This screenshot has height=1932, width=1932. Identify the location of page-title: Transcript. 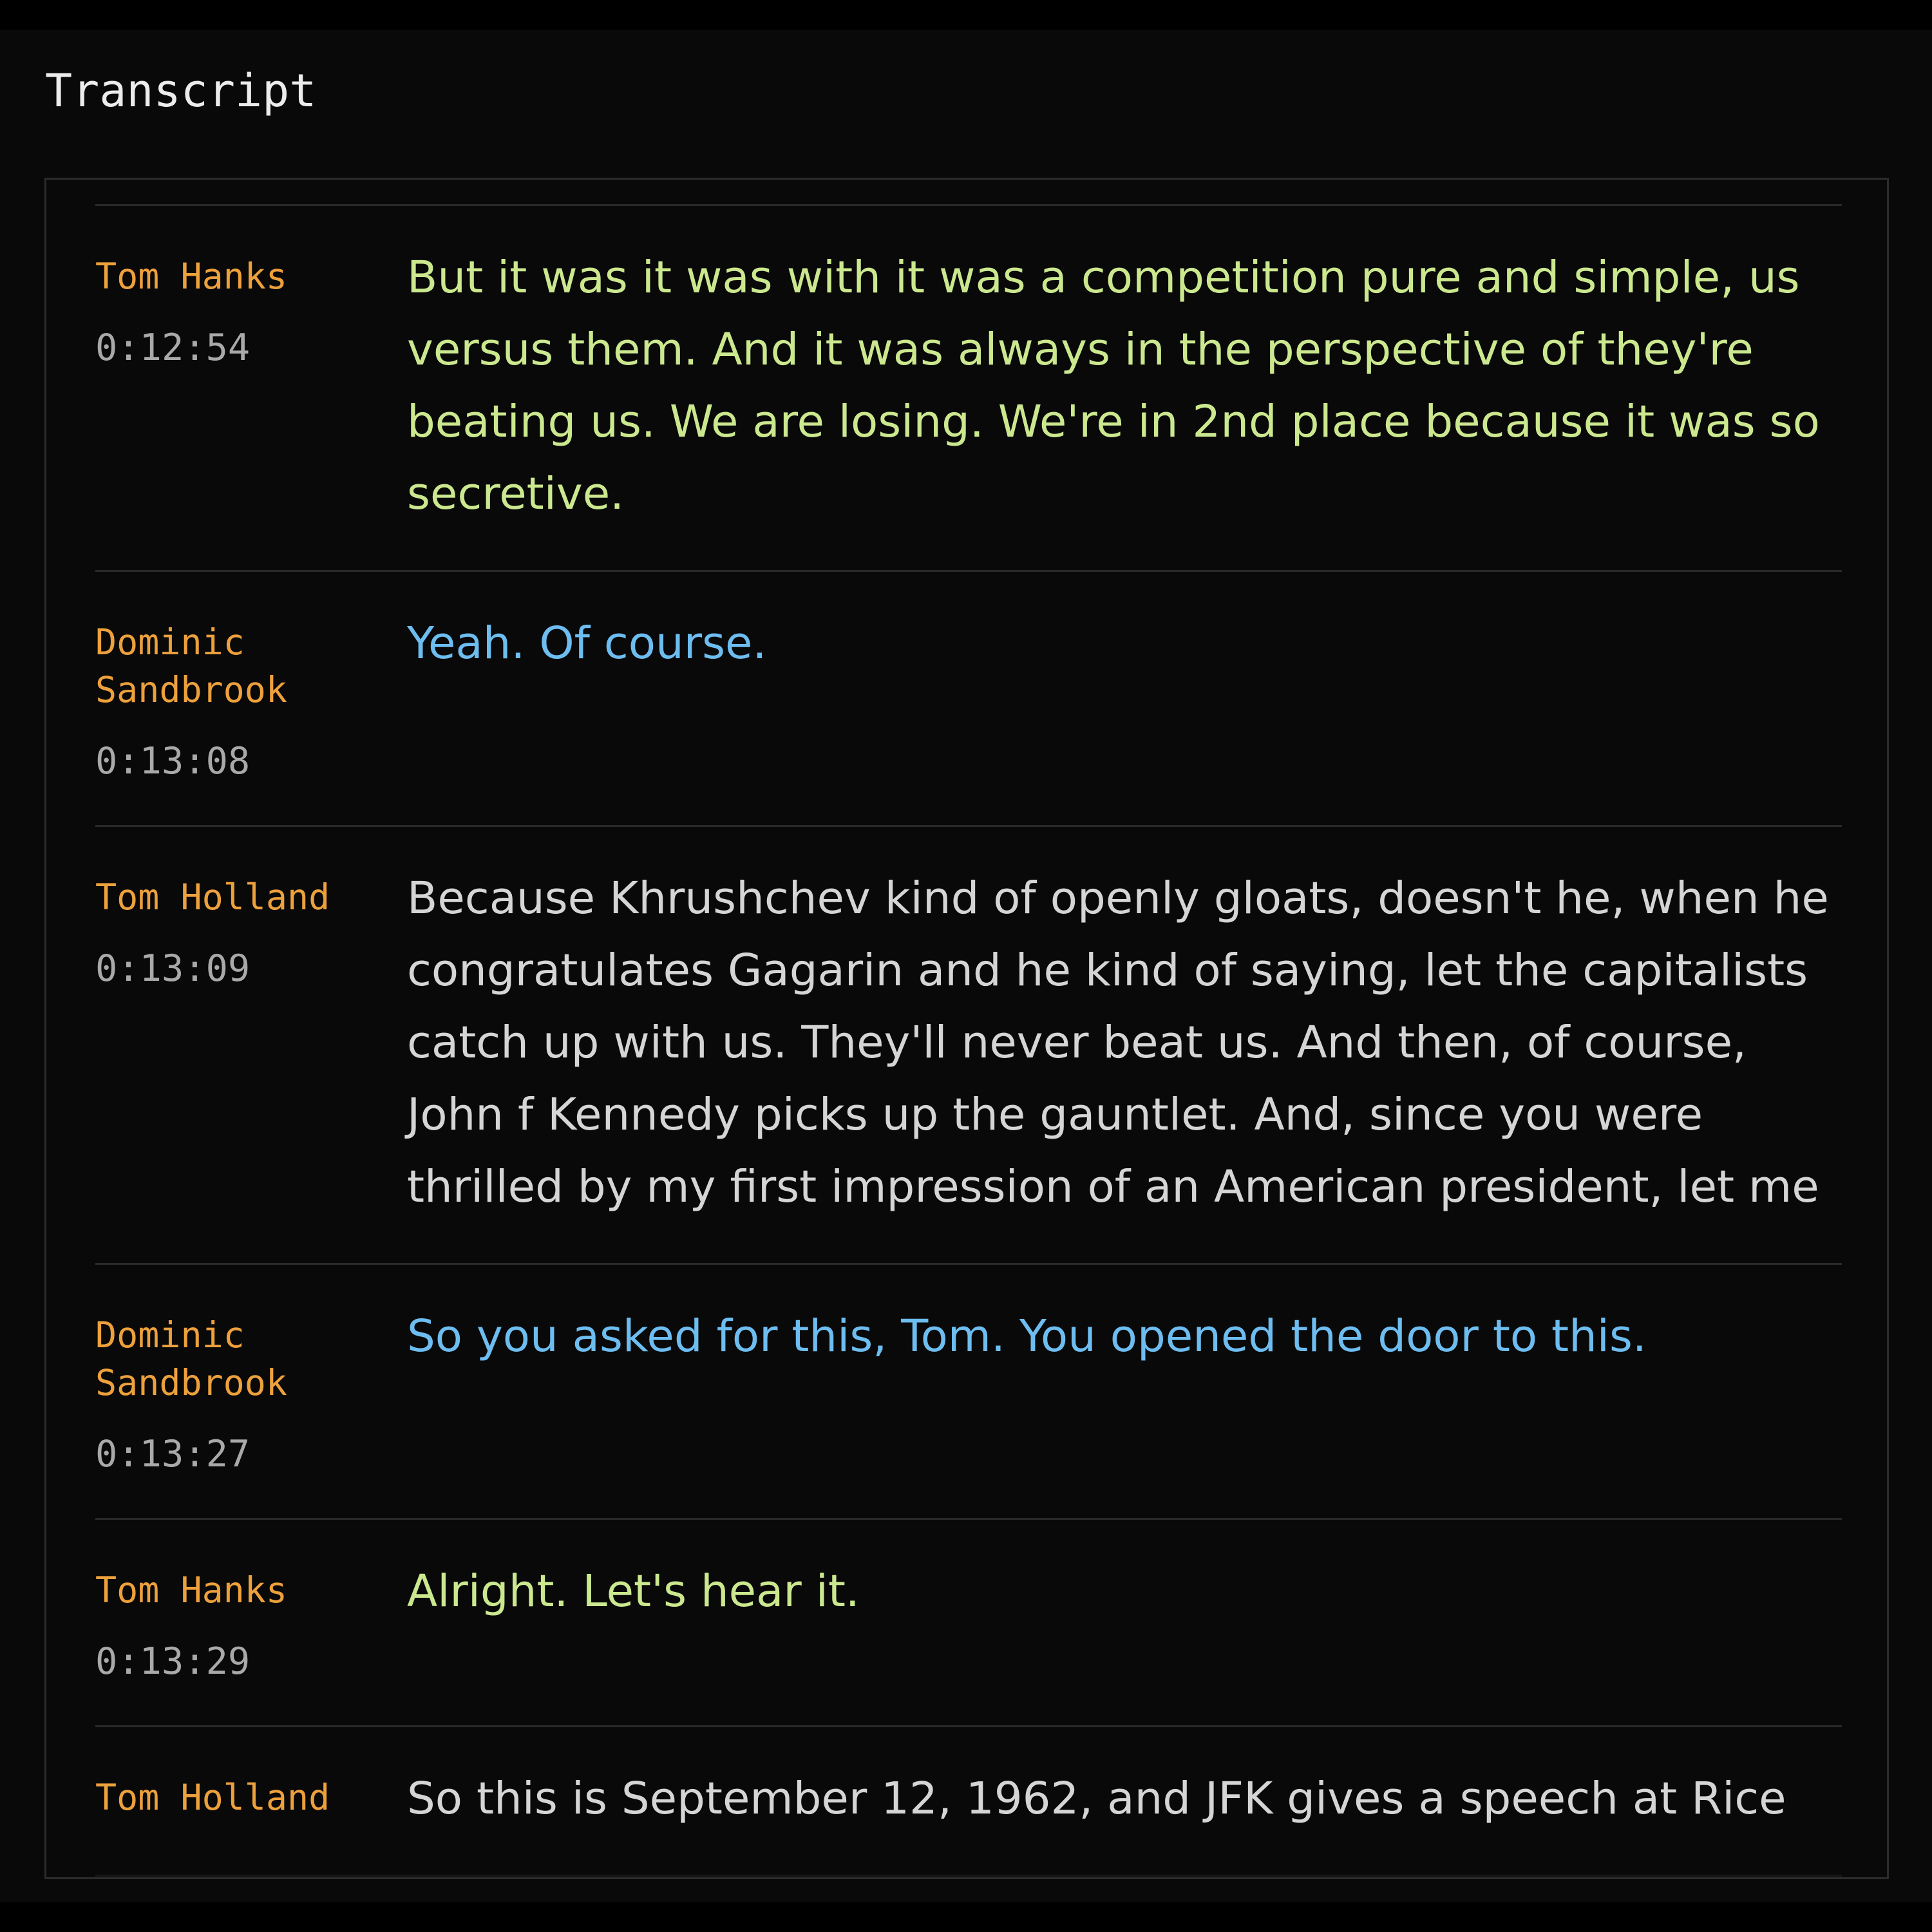
(181, 91).